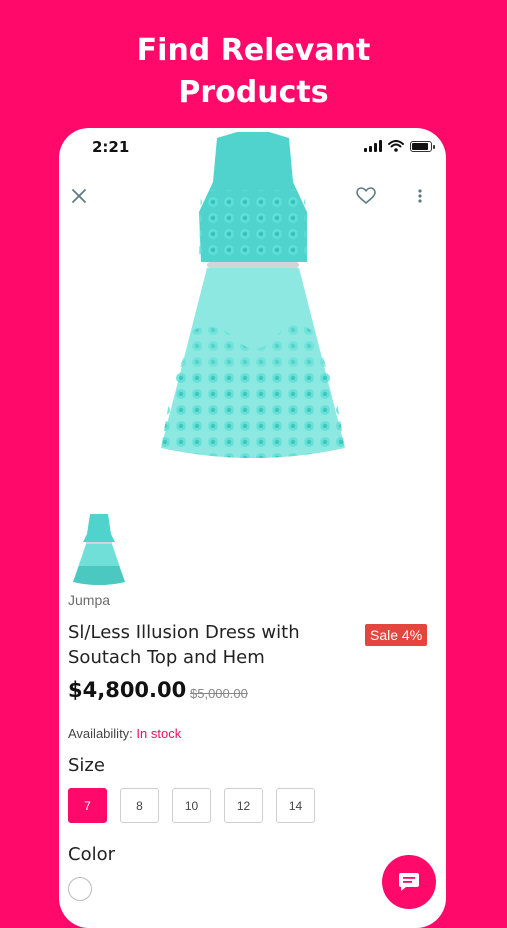 The width and height of the screenshot is (507, 928). Describe the element at coordinates (253, 295) in the screenshot. I see `product-main-image` at that location.